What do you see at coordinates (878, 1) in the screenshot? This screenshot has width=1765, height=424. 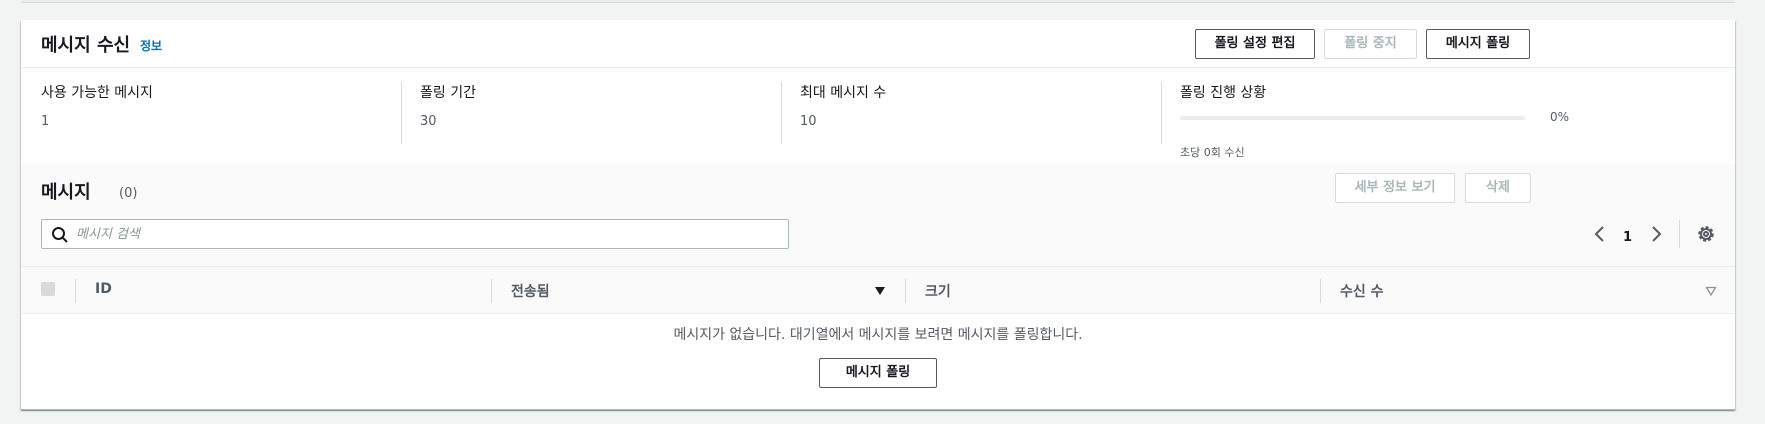 I see `top-divider` at bounding box center [878, 1].